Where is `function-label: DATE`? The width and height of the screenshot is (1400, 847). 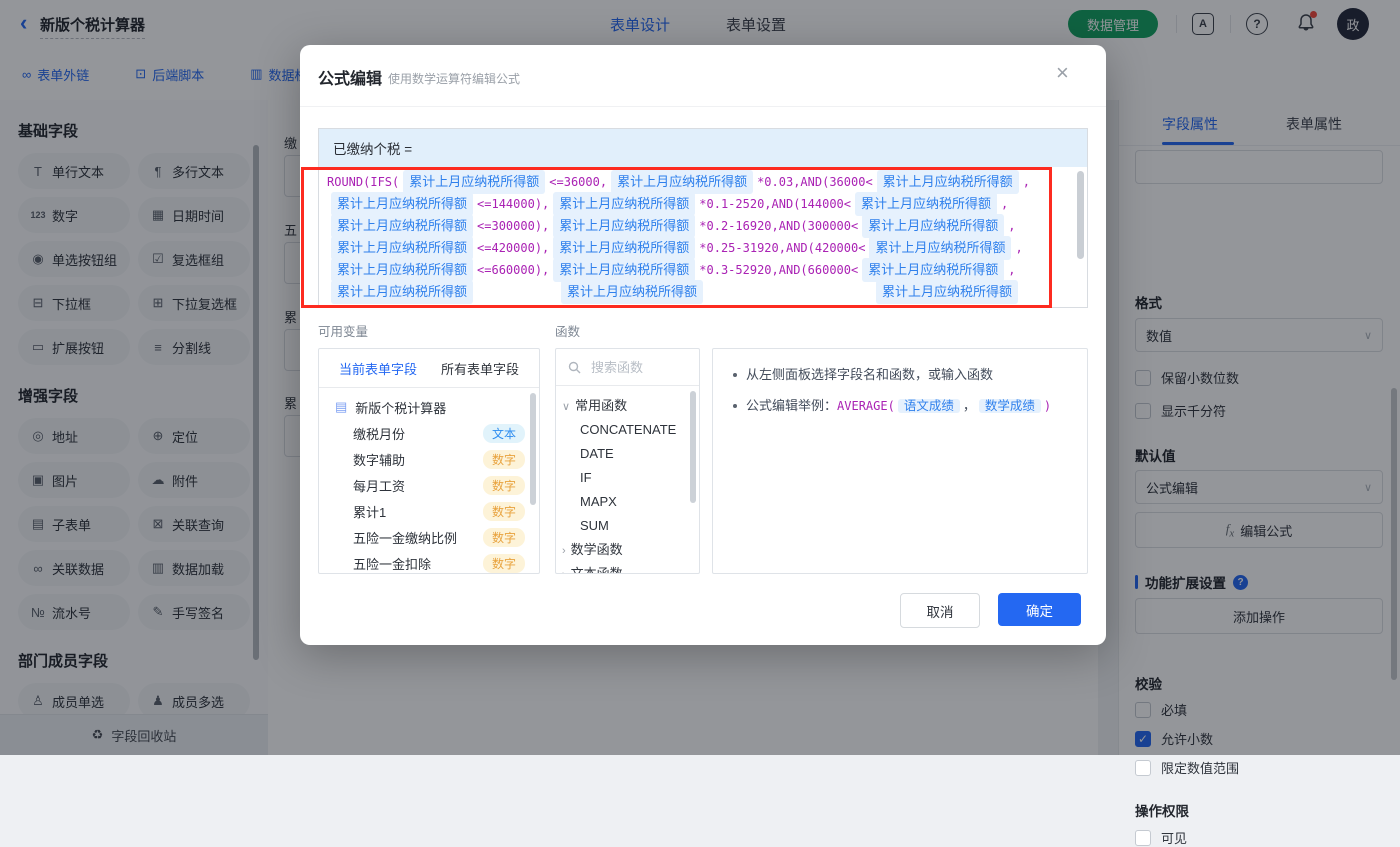
function-label: DATE is located at coordinates (597, 453).